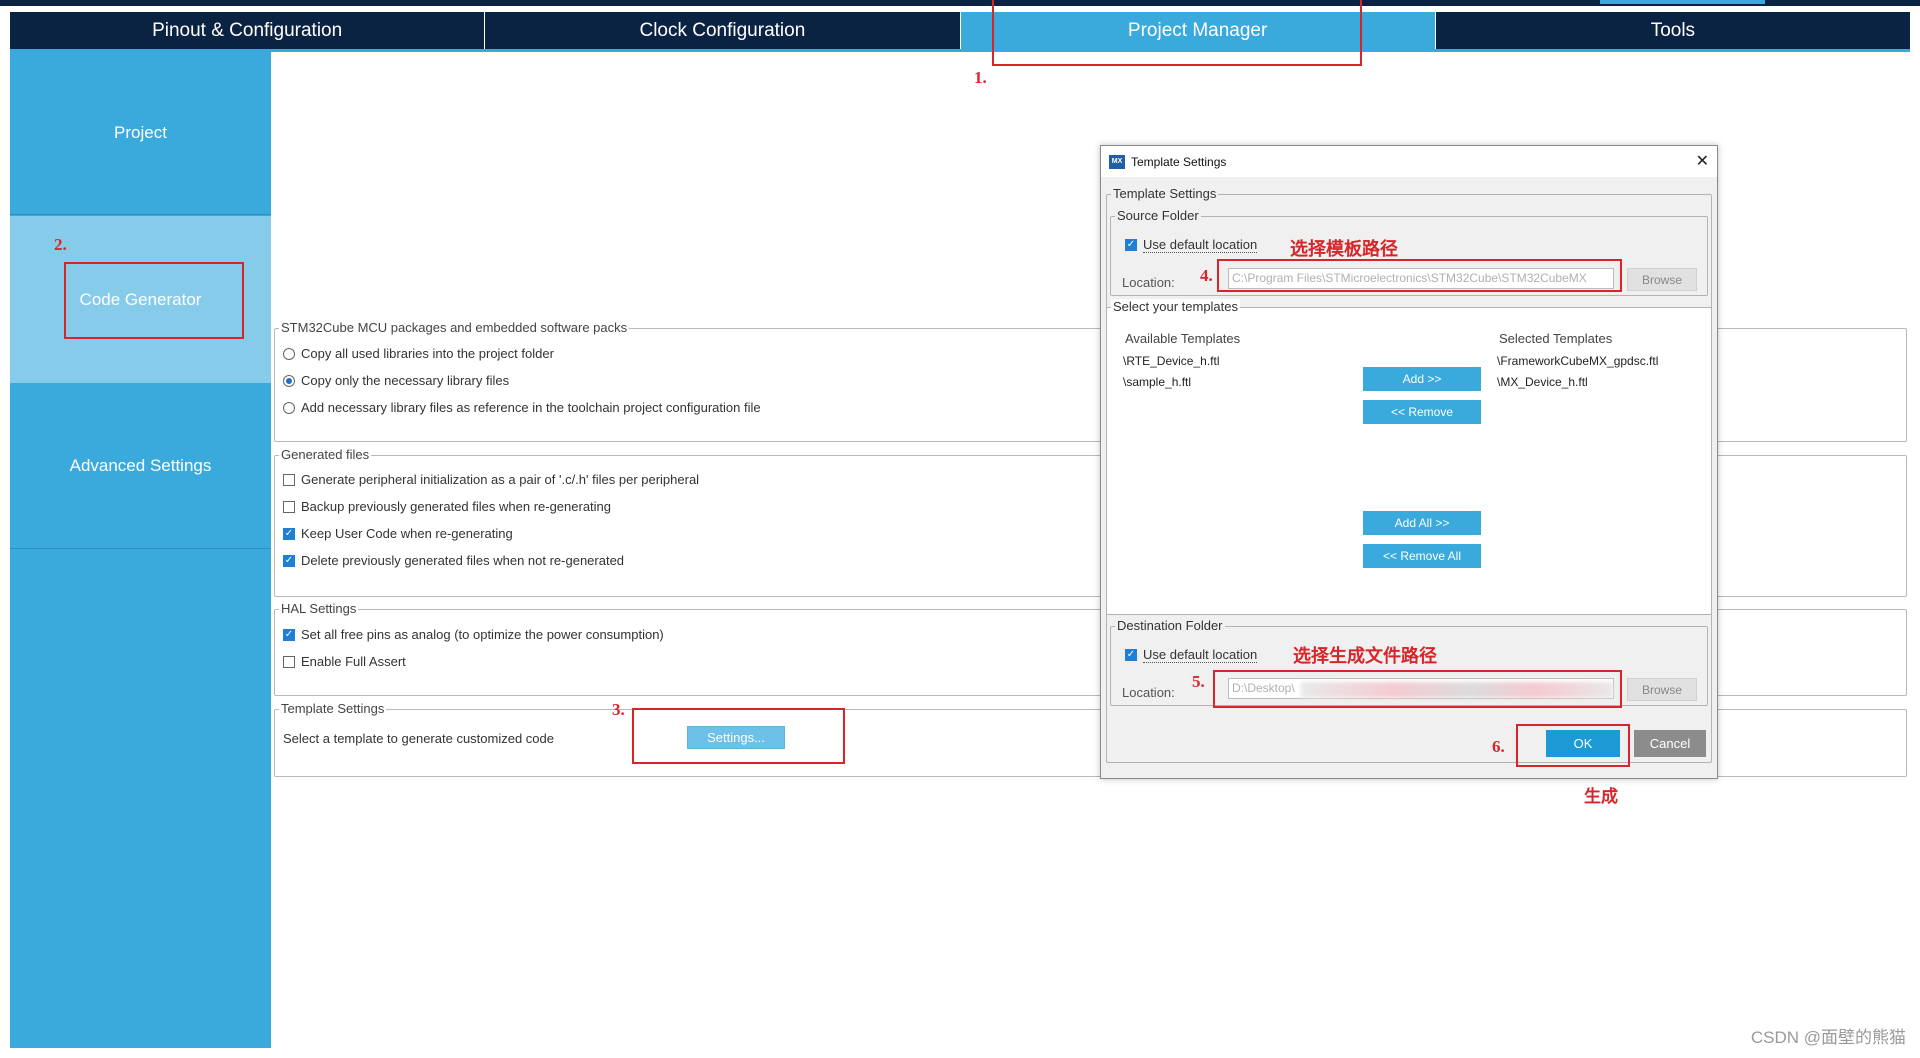 This screenshot has width=1920, height=1058. I want to click on annotation-box-source-location, so click(1419, 275).